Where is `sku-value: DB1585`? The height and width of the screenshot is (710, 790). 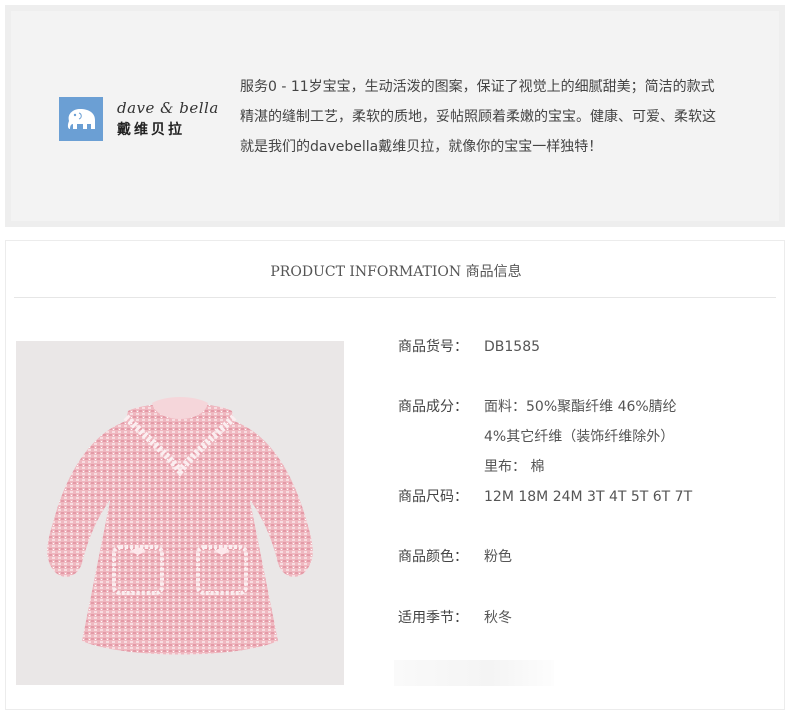
sku-value: DB1585 is located at coordinates (512, 347).